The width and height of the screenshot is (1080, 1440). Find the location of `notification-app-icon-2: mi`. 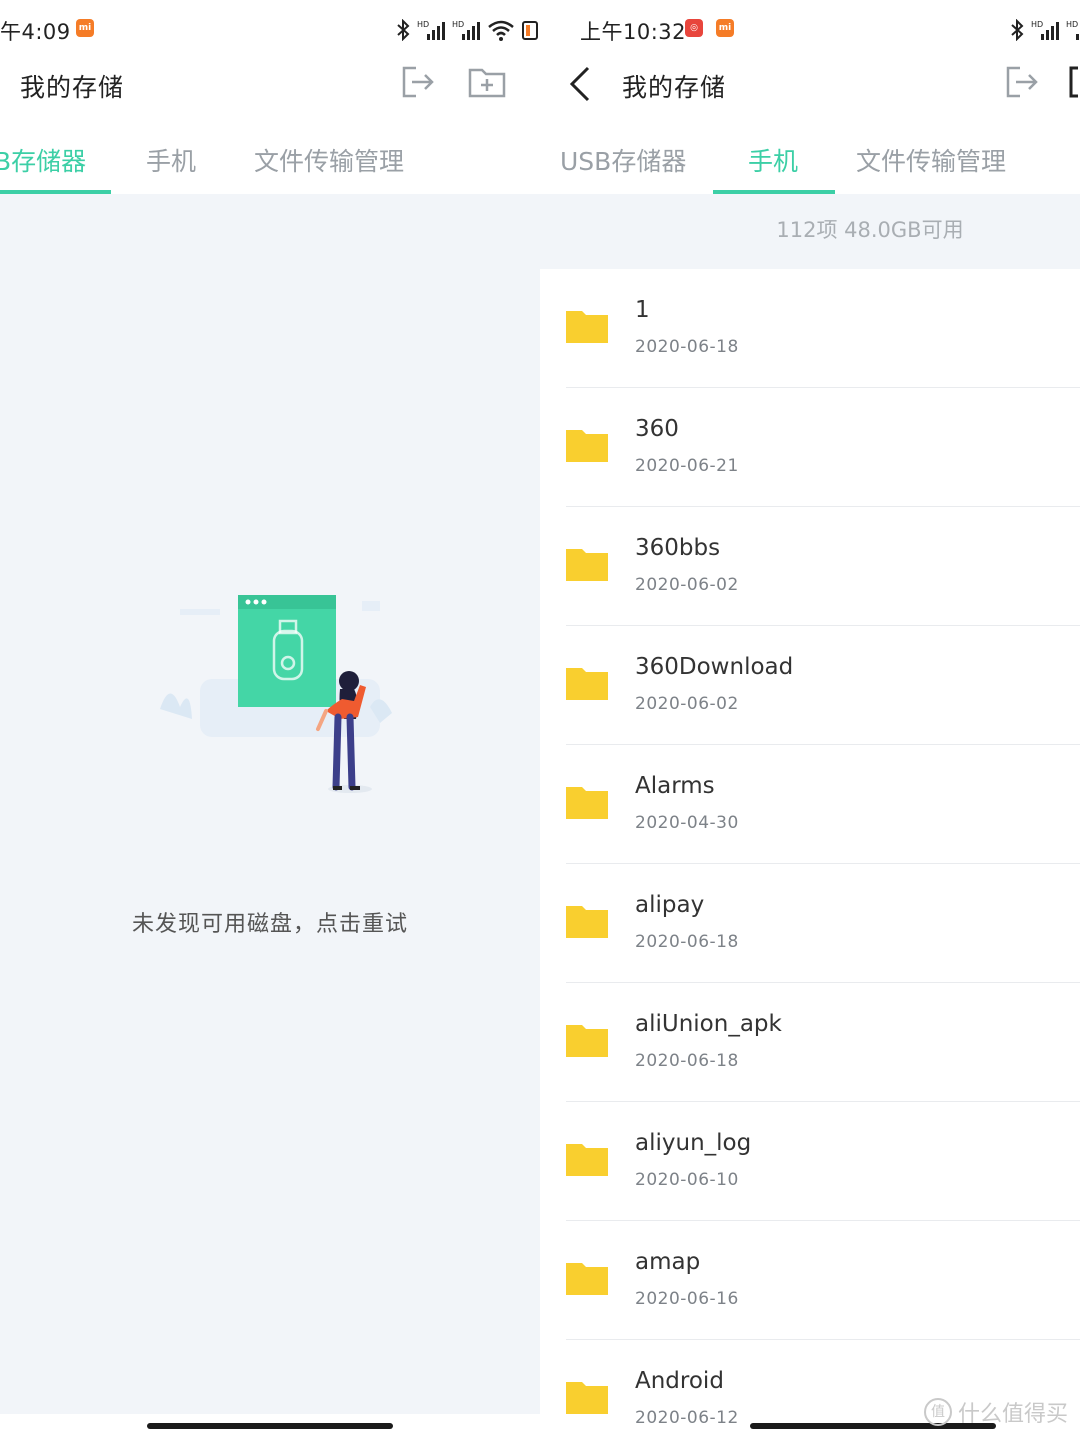

notification-app-icon-2: mi is located at coordinates (725, 28).